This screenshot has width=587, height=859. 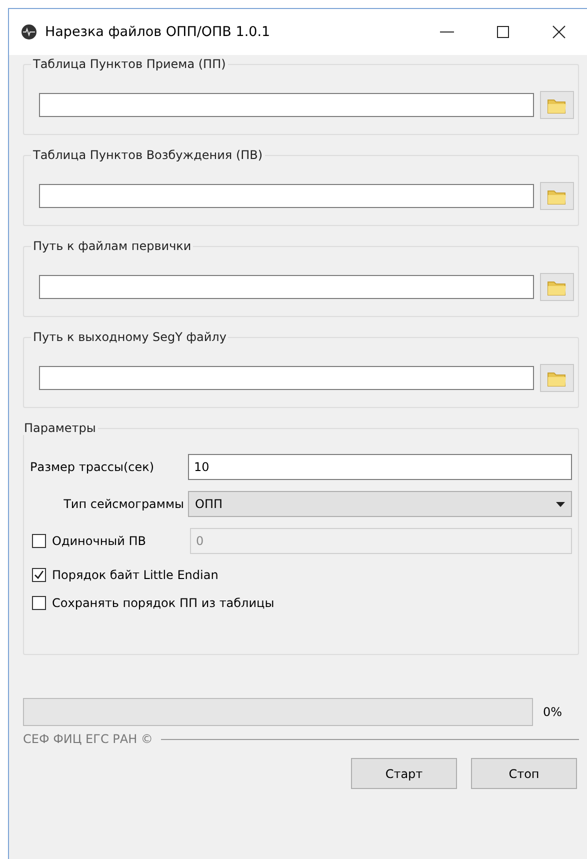 What do you see at coordinates (88, 739) in the screenshot?
I see `copyright-text: СЕФ ФИЦ ЕГС РАН ©` at bounding box center [88, 739].